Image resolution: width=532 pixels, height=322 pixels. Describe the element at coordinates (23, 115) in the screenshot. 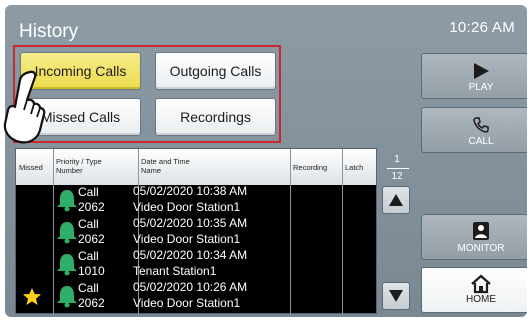

I see `pointing-hand-icon` at that location.